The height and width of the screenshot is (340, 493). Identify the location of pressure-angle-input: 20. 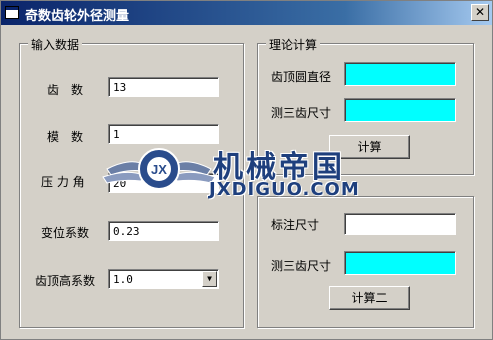
(163, 183).